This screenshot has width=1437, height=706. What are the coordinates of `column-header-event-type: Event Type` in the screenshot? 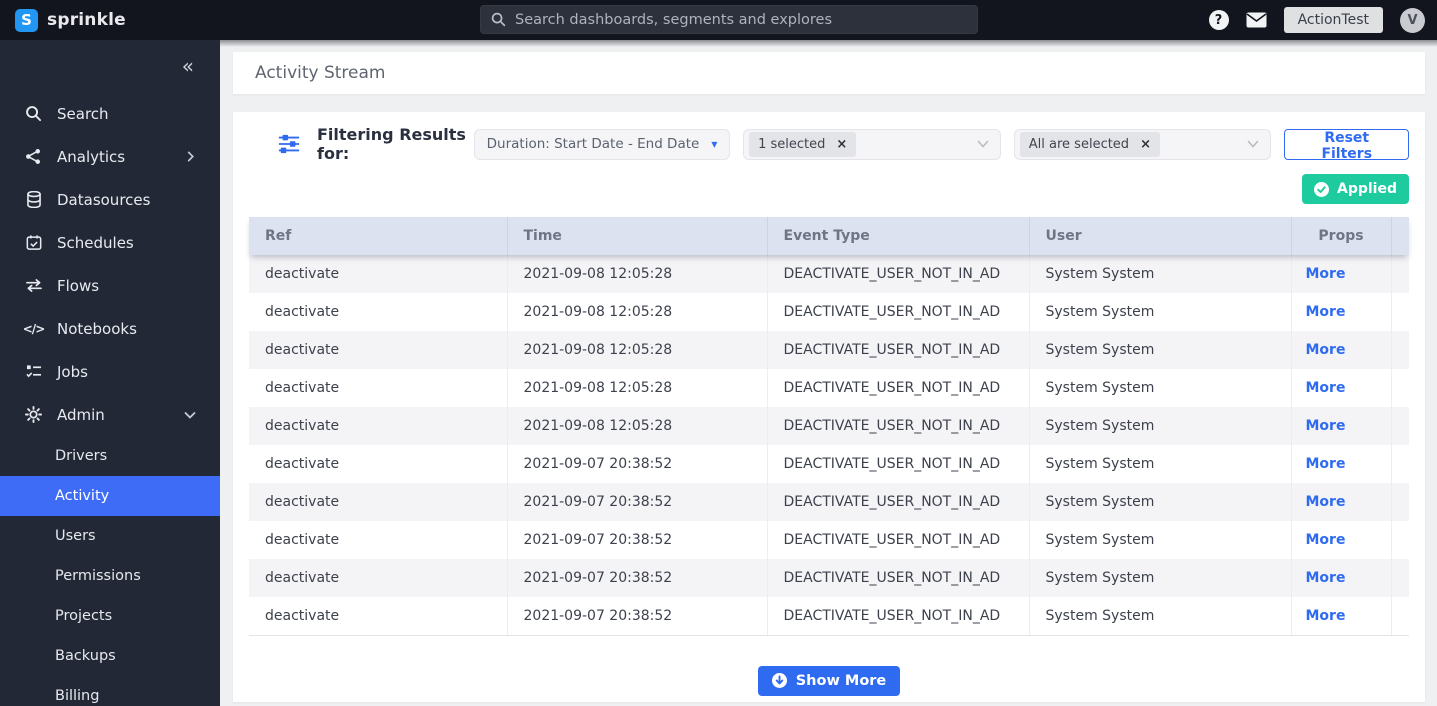 It's located at (898, 236).